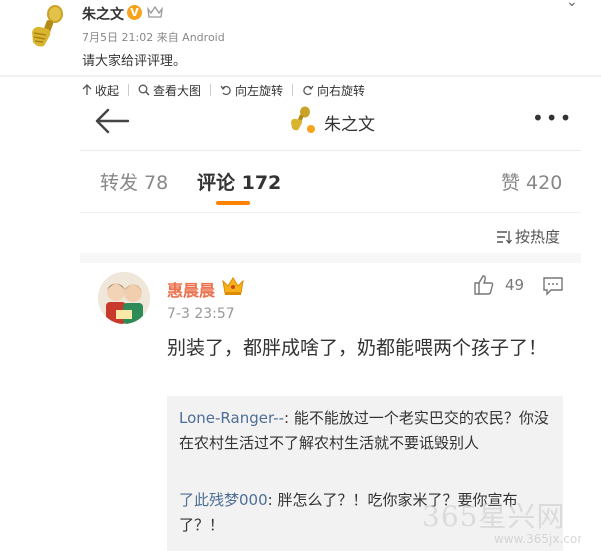  I want to click on verified-badge: V, so click(134, 12).